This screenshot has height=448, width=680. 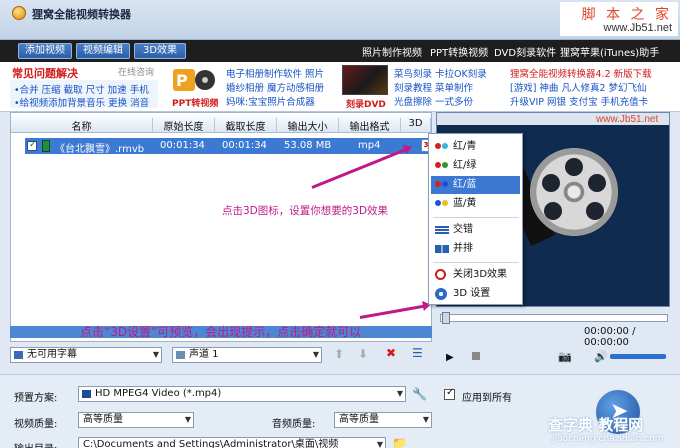 What do you see at coordinates (204, 354) in the screenshot?
I see `audio-track-value: 声道 1` at bounding box center [204, 354].